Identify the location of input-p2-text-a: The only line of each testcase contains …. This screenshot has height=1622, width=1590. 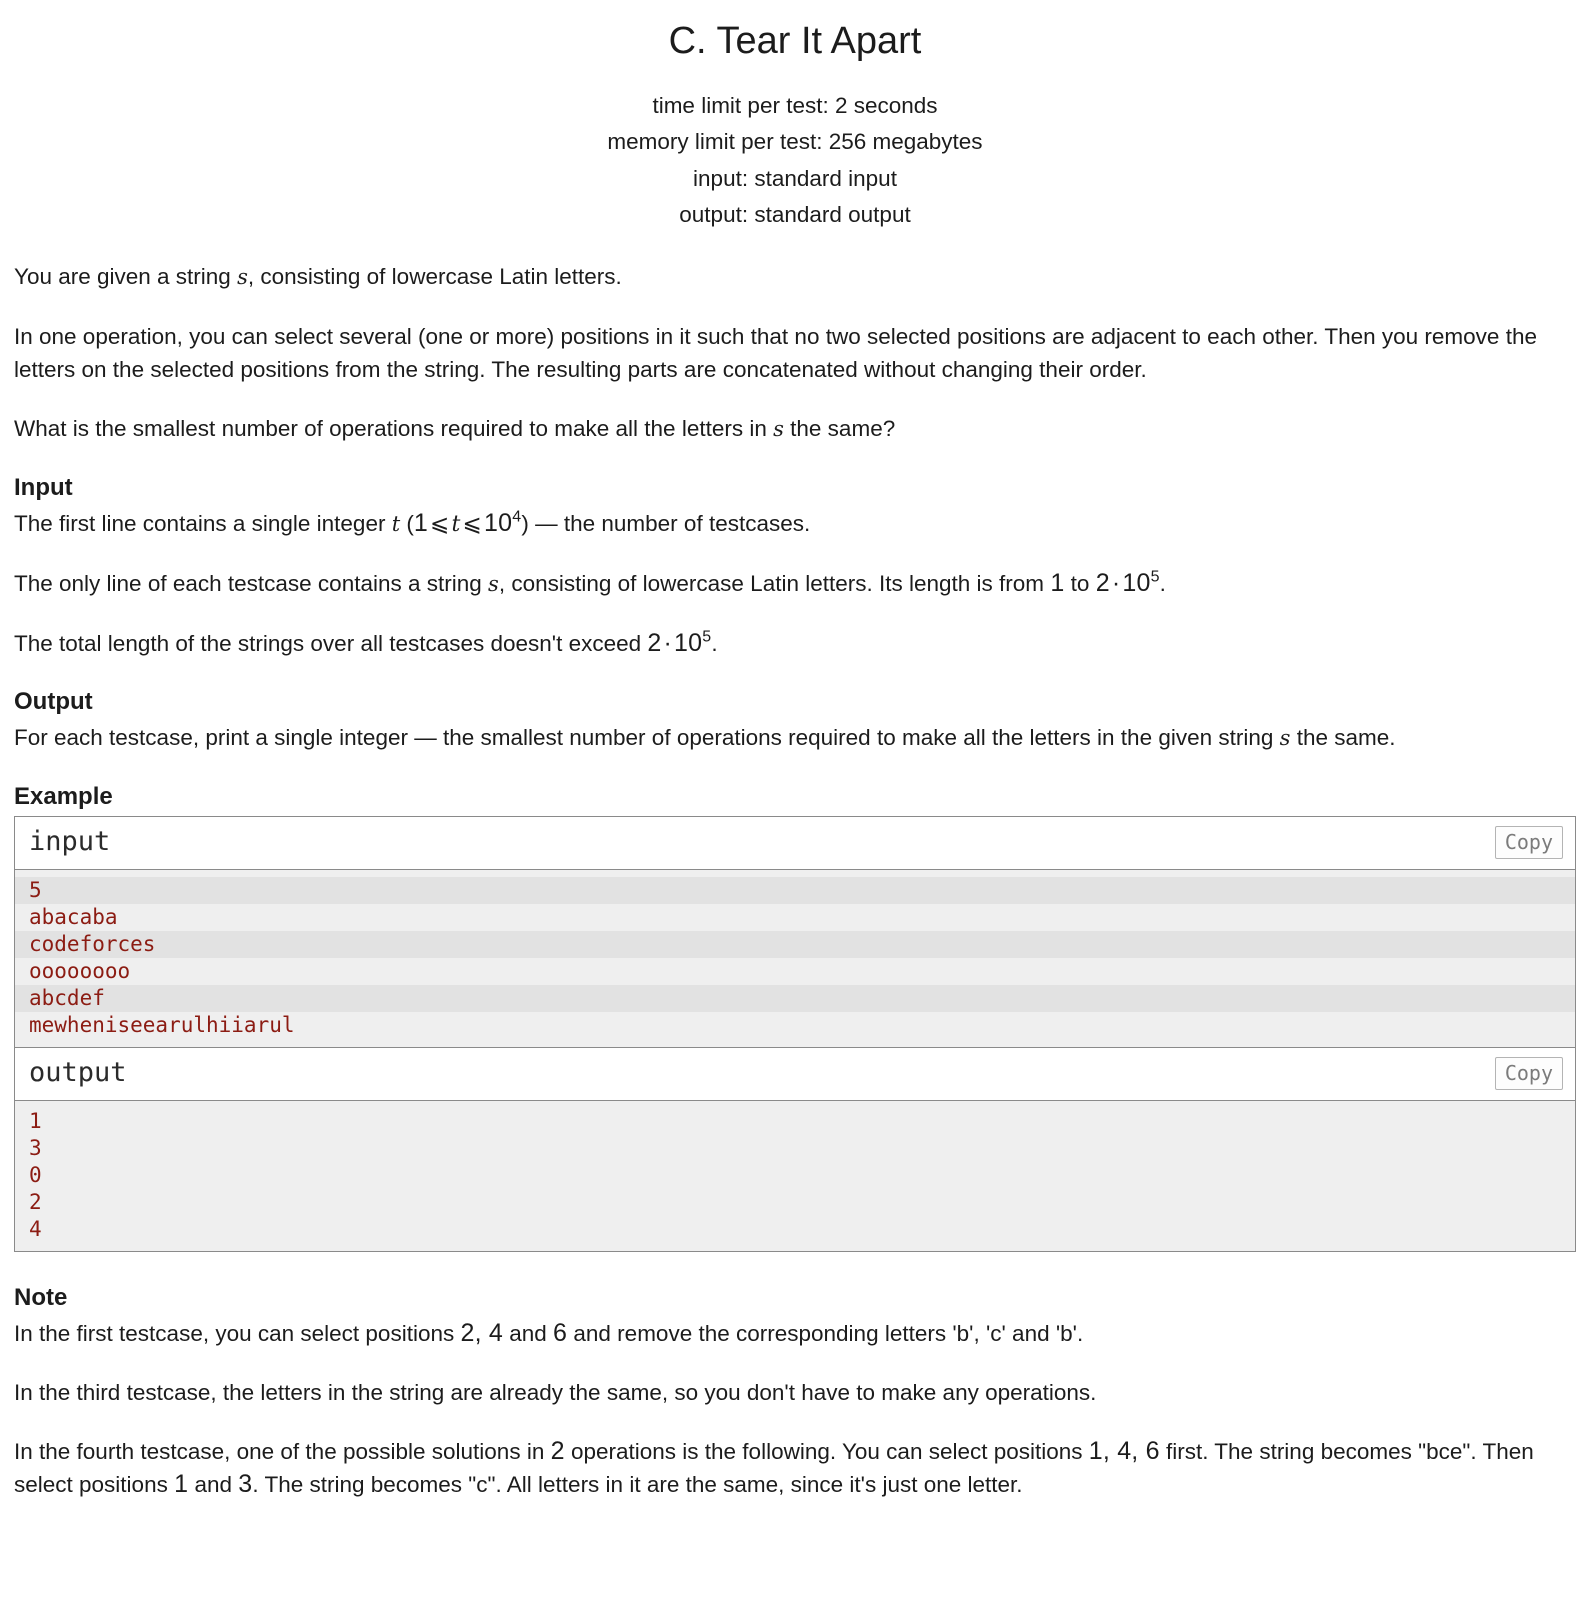
(251, 583).